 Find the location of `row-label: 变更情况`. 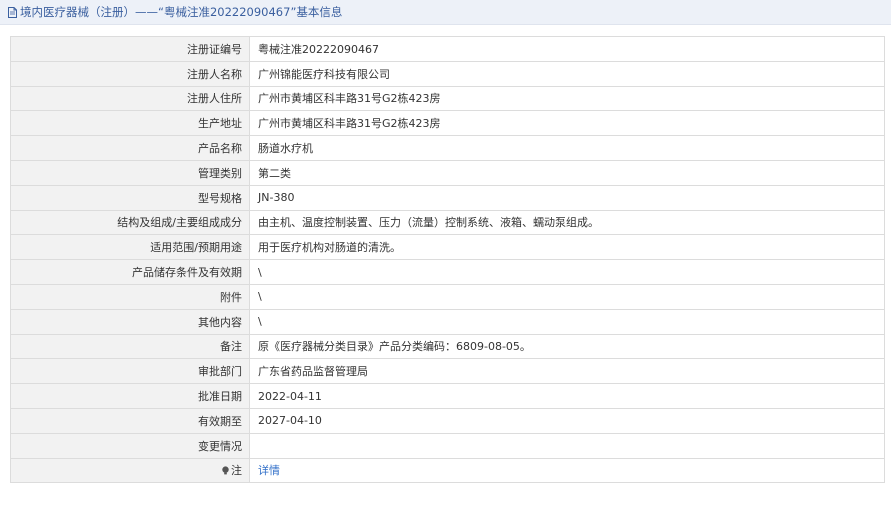

row-label: 变更情况 is located at coordinates (130, 445).